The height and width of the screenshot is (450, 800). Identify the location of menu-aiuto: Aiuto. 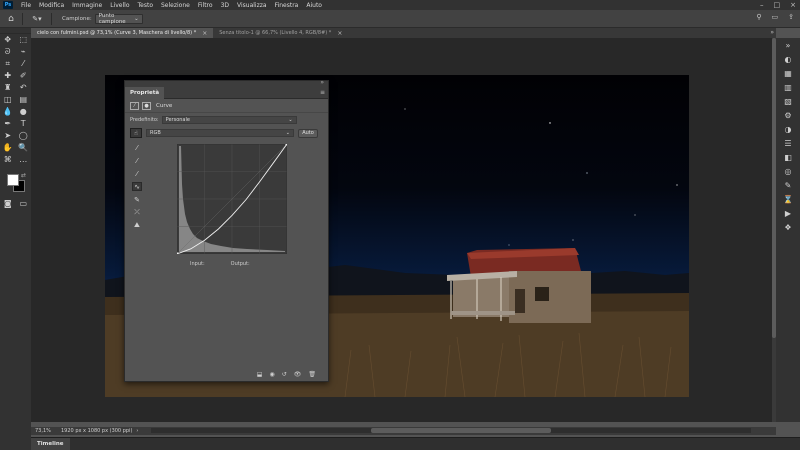
(314, 5).